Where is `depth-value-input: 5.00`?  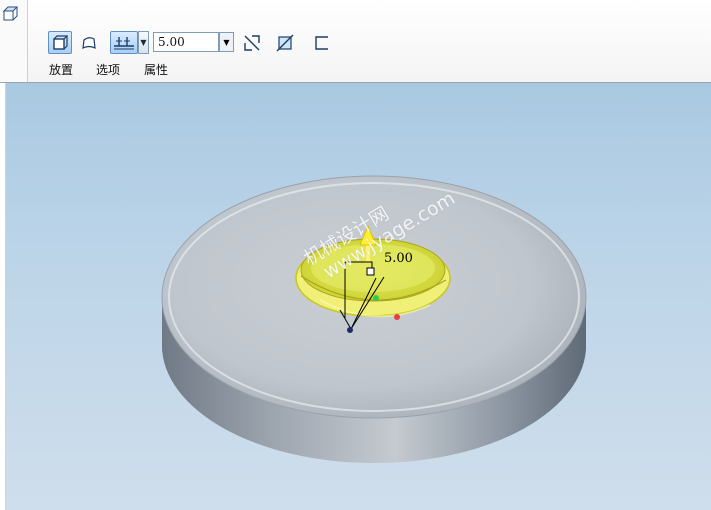
depth-value-input: 5.00 is located at coordinates (186, 42).